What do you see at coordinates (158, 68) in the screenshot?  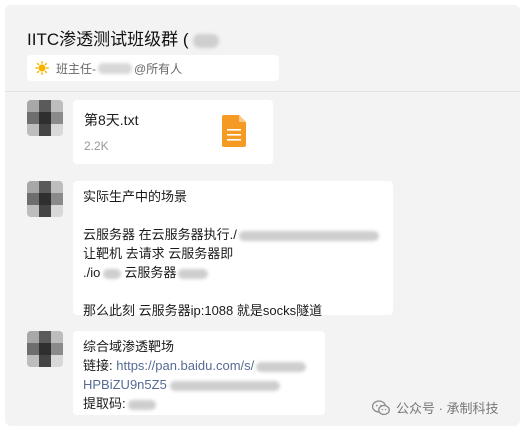 I see `notice-suffix: @所有人` at bounding box center [158, 68].